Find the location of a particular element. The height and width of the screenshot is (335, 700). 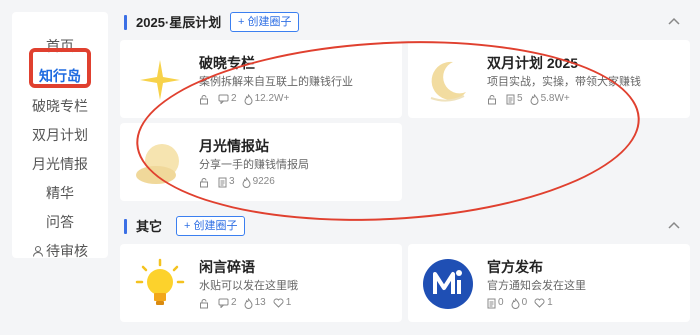

doc-count: 5 is located at coordinates (520, 98).